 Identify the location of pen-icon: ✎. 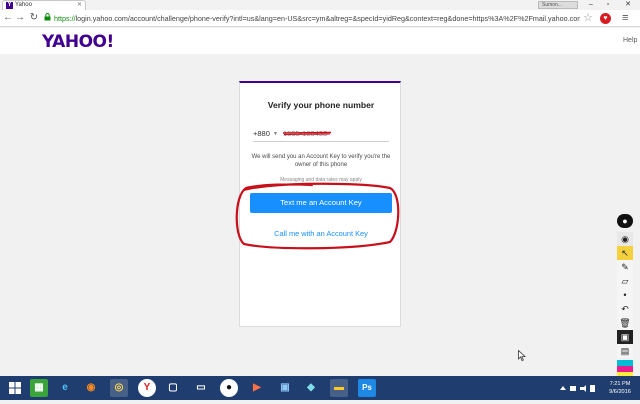
(625, 267).